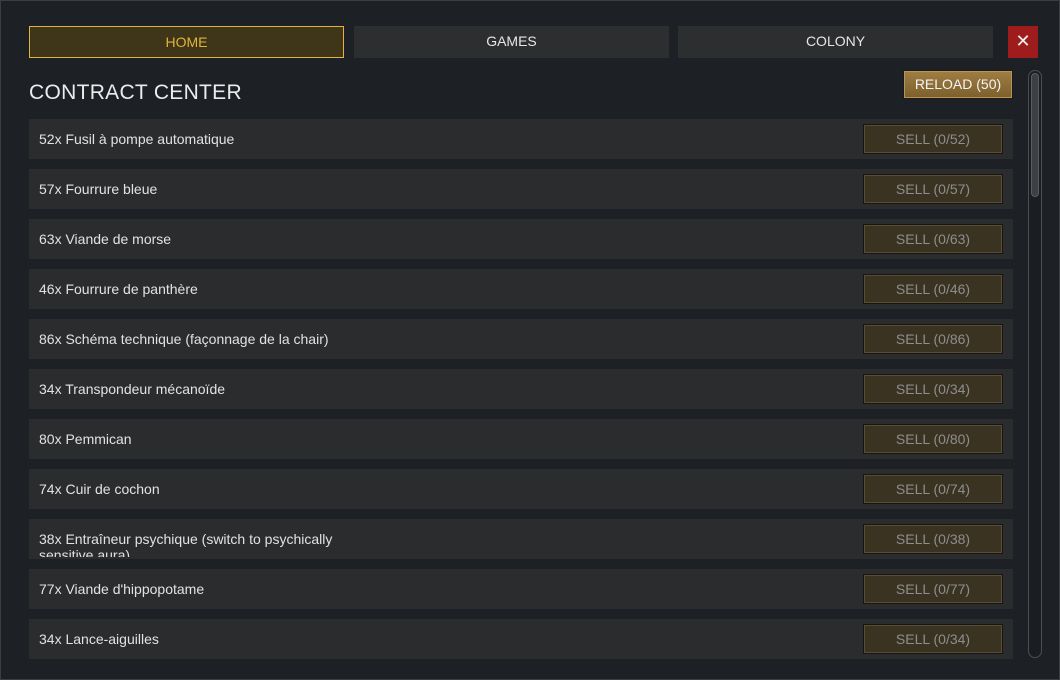  Describe the element at coordinates (521, 239) in the screenshot. I see `contract-row: 63x Viande de morse SELL (0/63)` at that location.